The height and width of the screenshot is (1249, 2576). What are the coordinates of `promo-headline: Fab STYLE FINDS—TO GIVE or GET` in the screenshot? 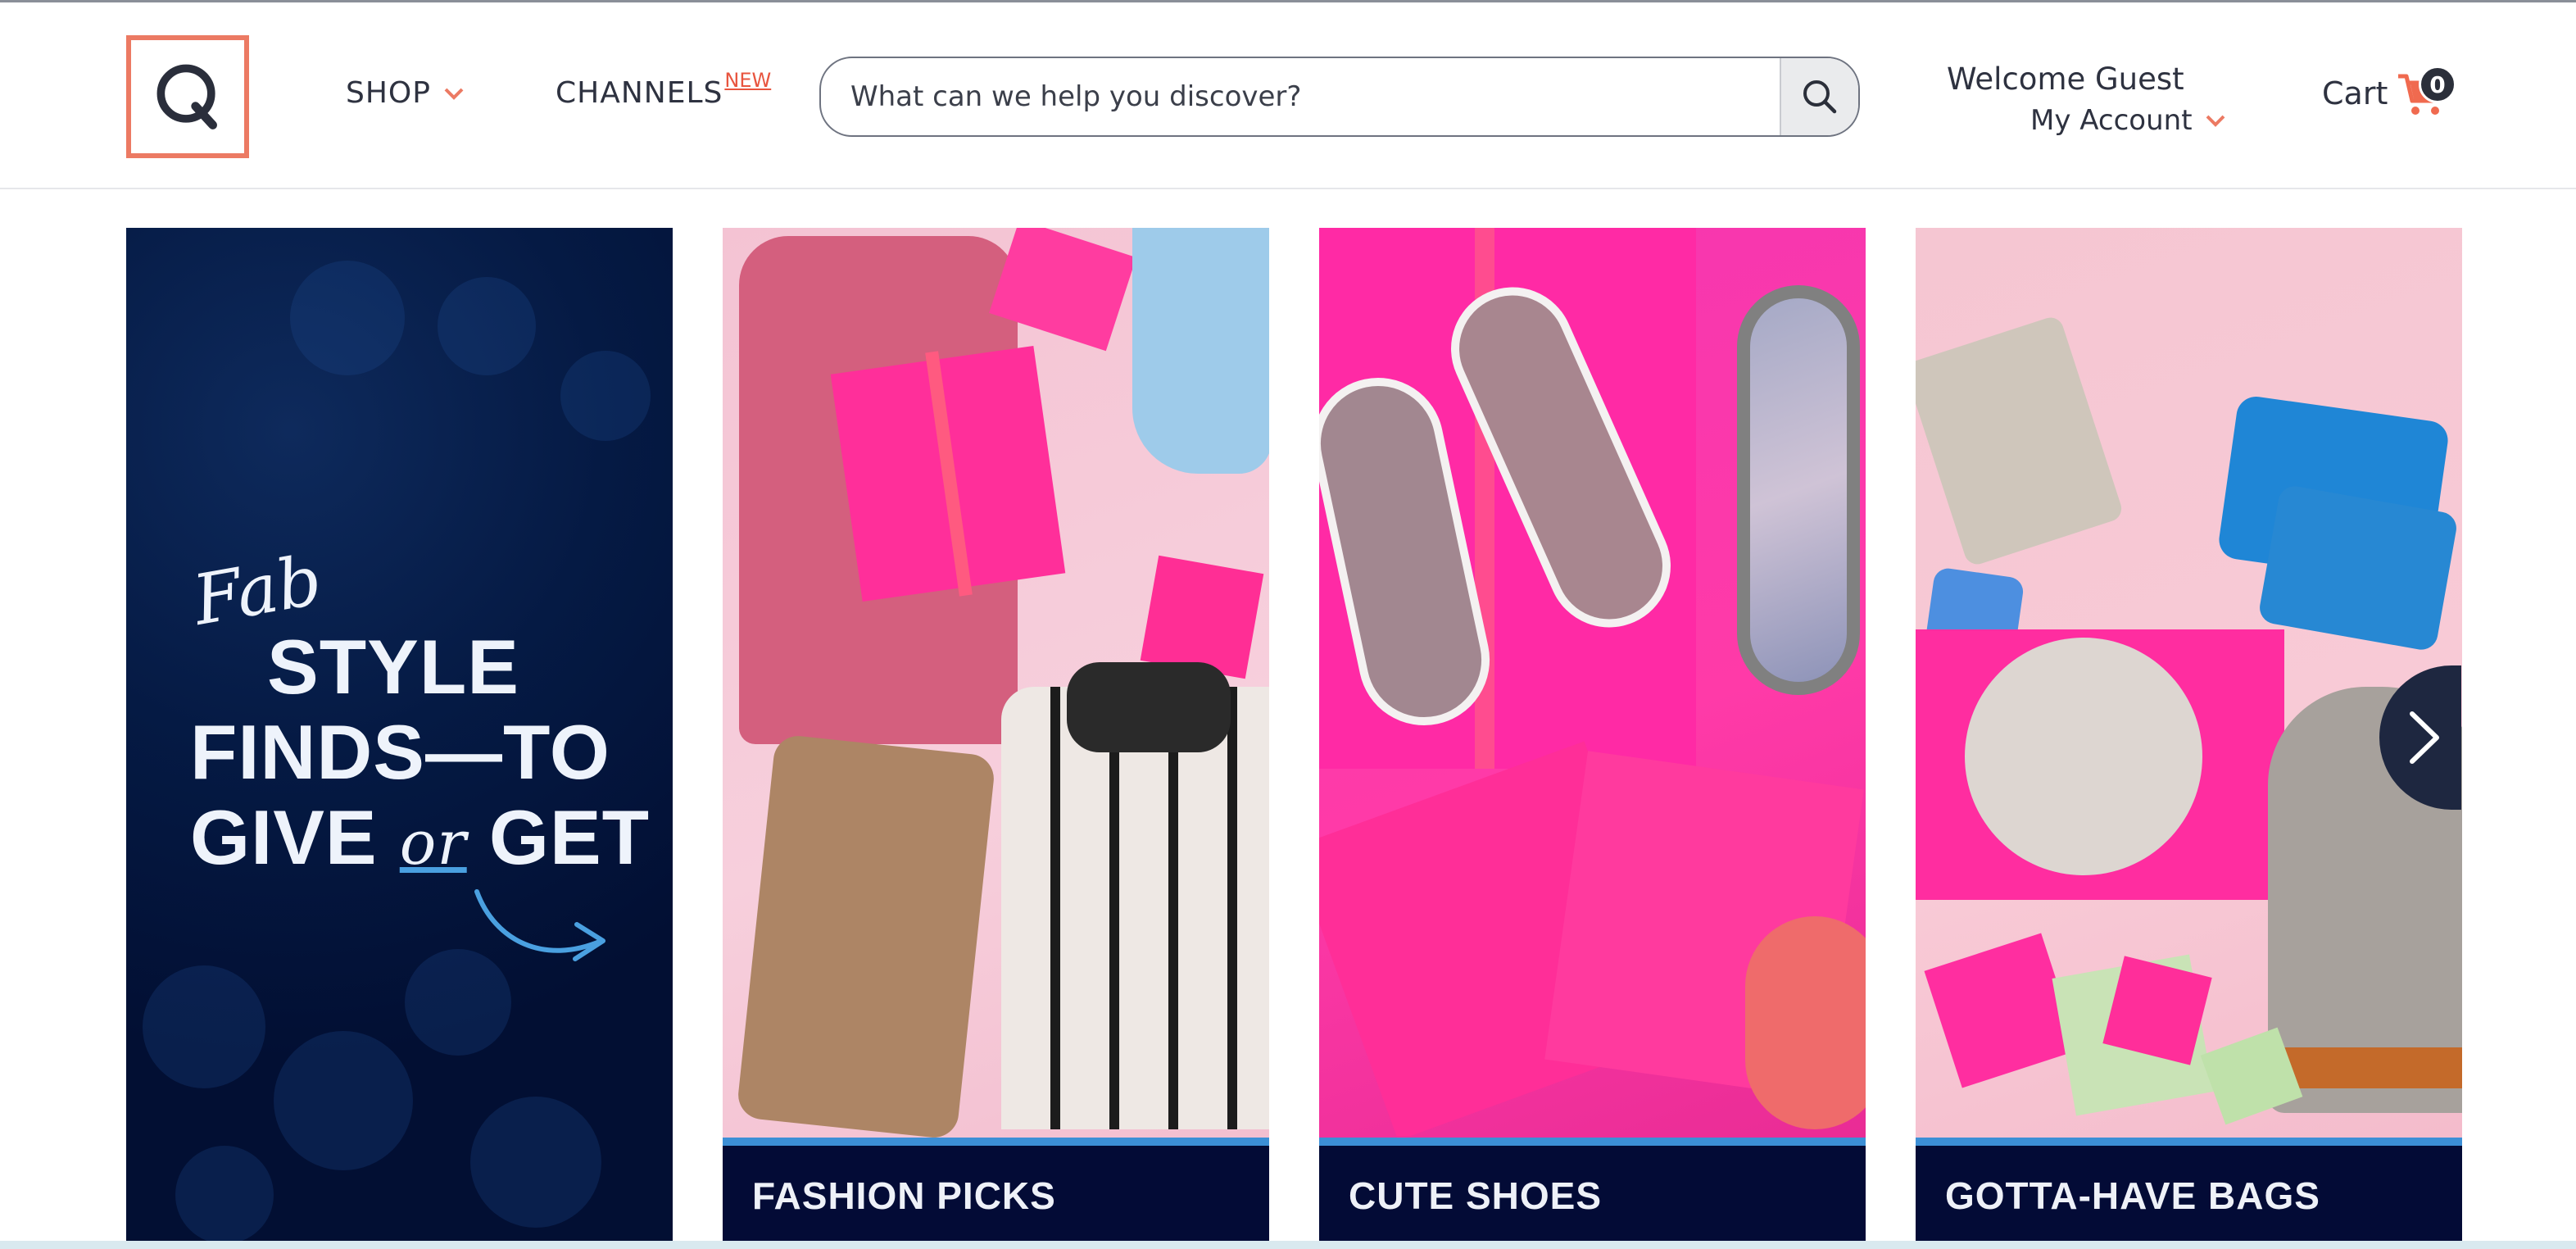 It's located at (419, 712).